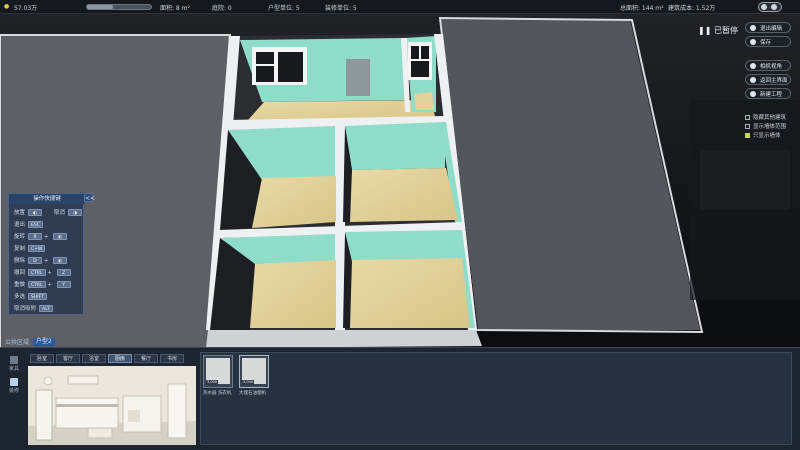 This screenshot has width=800, height=450. I want to click on total-area-text: 总面积: 144 m², so click(642, 8).